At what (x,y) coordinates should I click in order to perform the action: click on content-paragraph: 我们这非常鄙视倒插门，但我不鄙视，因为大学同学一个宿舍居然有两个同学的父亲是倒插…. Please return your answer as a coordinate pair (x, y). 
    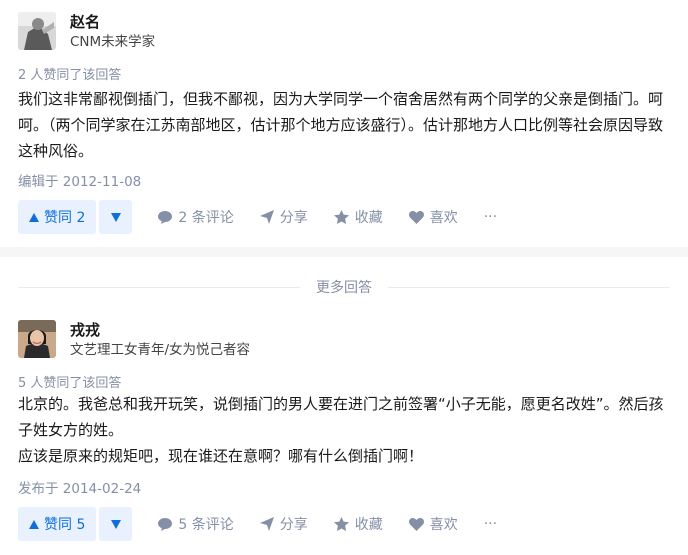
    Looking at the image, I should click on (341, 125).